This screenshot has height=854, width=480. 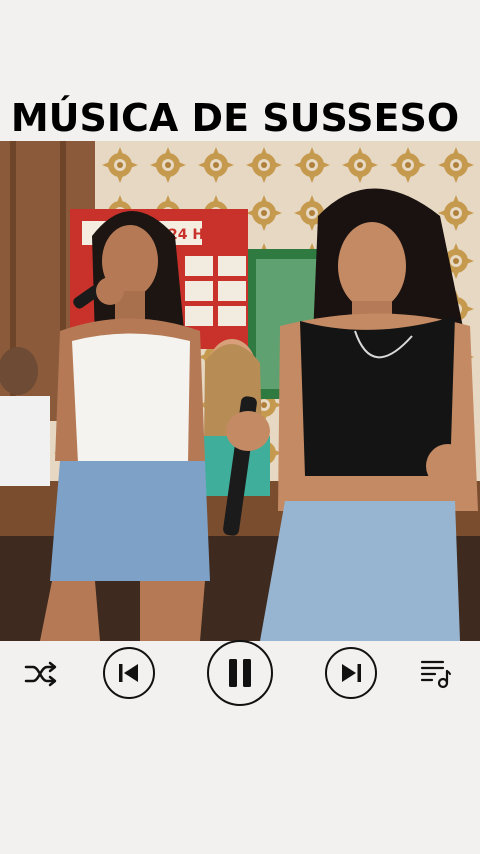 I want to click on page-title: MÚSICA DE SUSSESO, so click(x=235, y=118).